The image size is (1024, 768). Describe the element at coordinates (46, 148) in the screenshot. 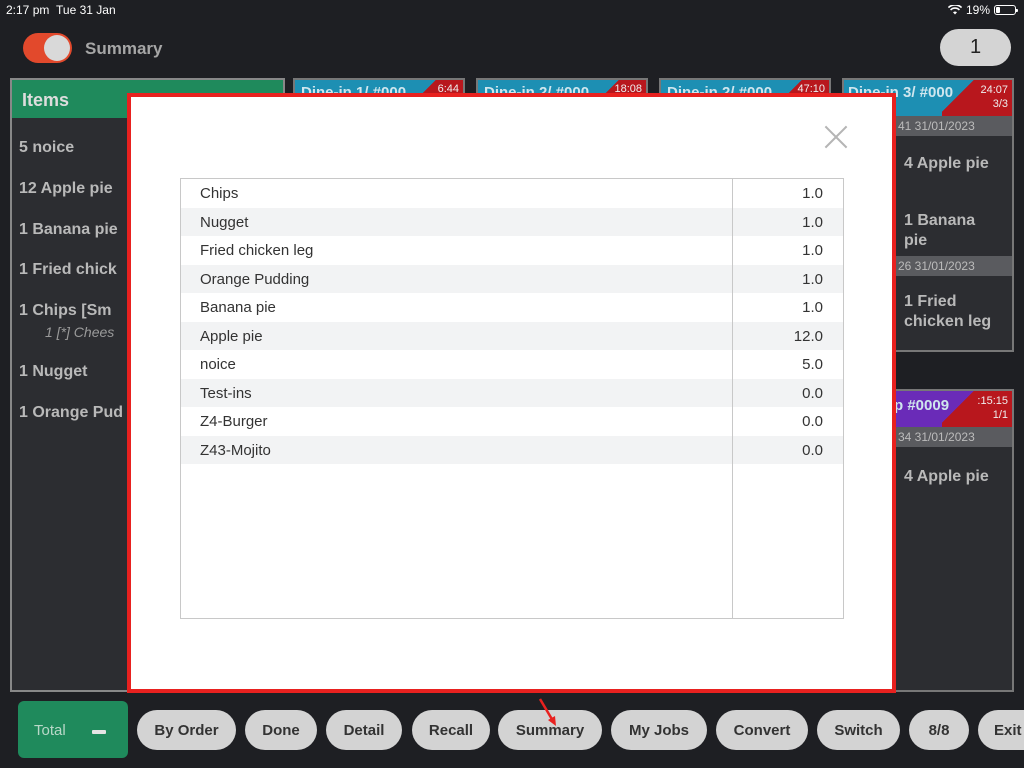

I see `list-item: 5 noice` at that location.